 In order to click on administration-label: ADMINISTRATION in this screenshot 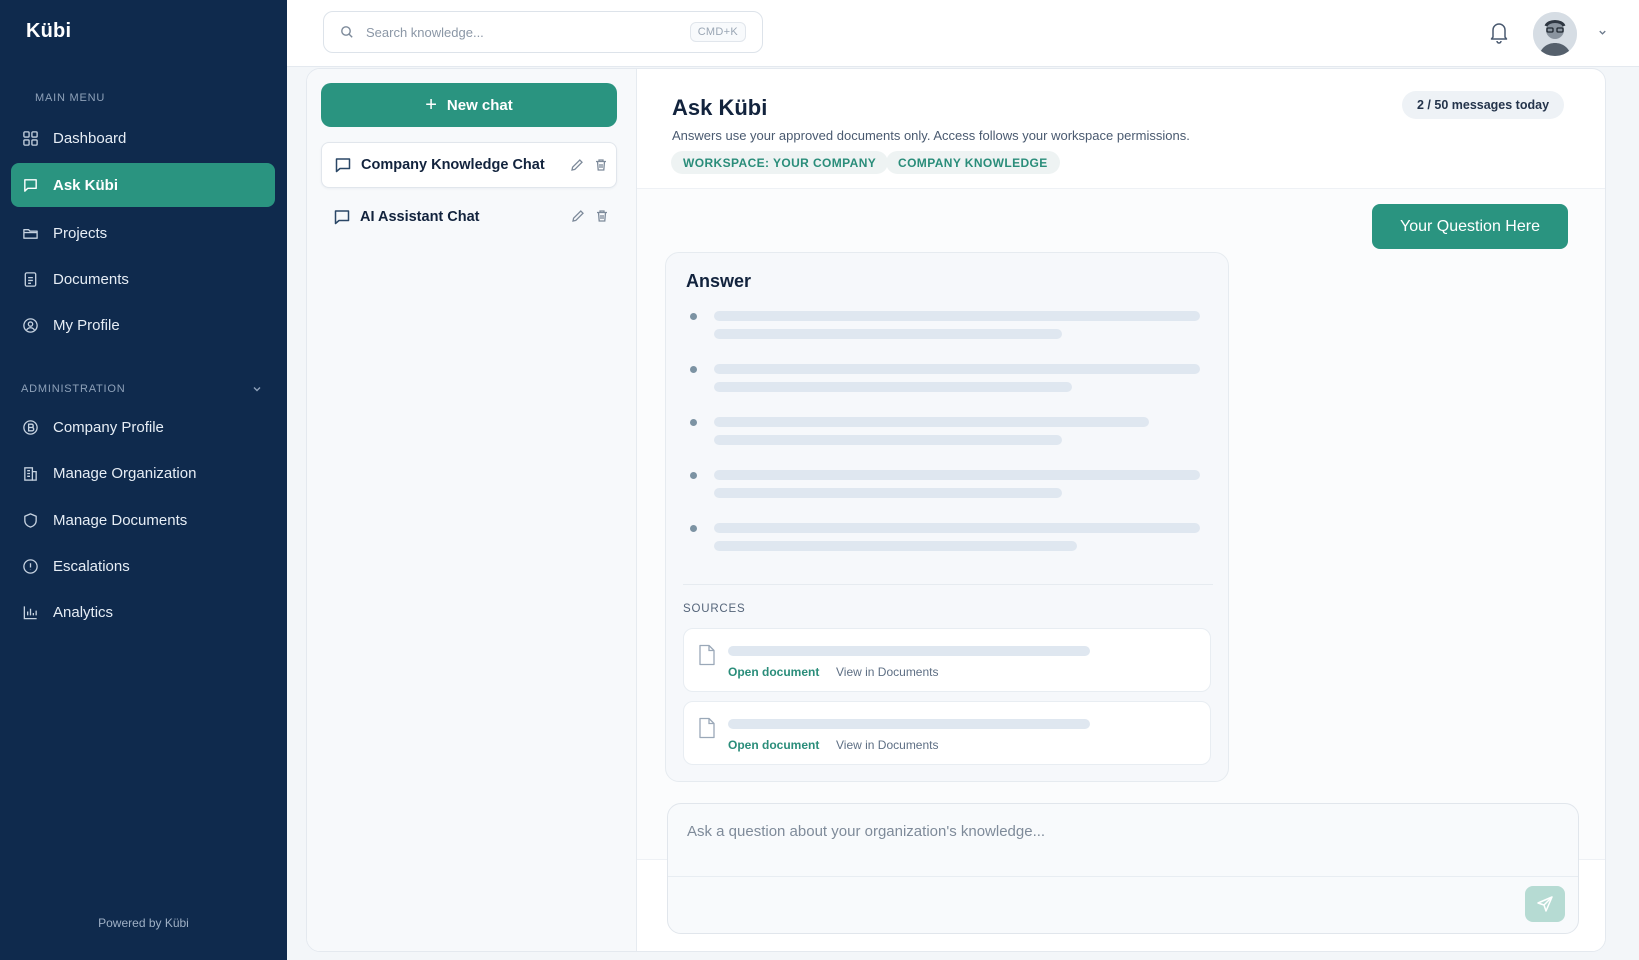, I will do `click(73, 389)`.